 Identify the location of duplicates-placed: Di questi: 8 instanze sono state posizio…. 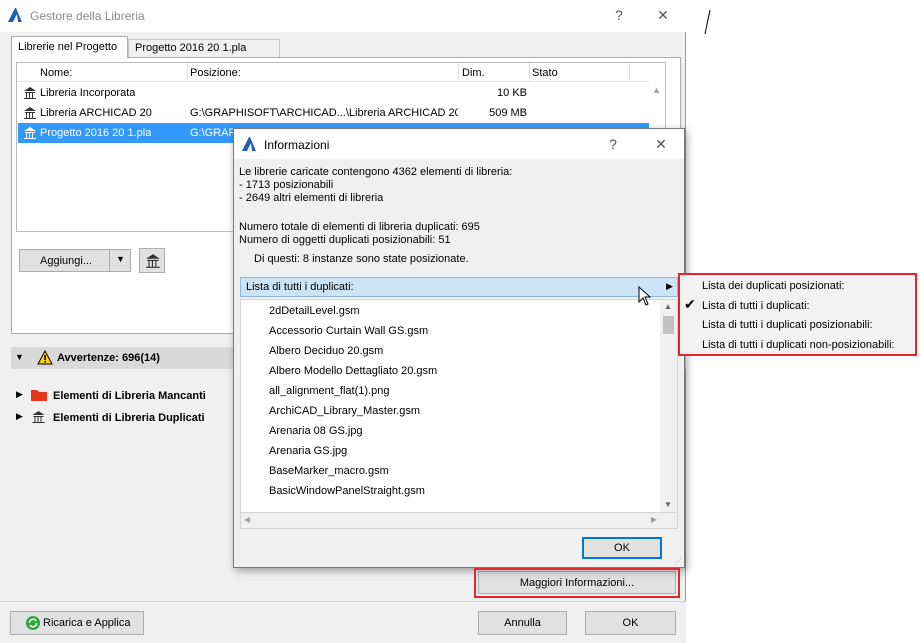
(361, 259).